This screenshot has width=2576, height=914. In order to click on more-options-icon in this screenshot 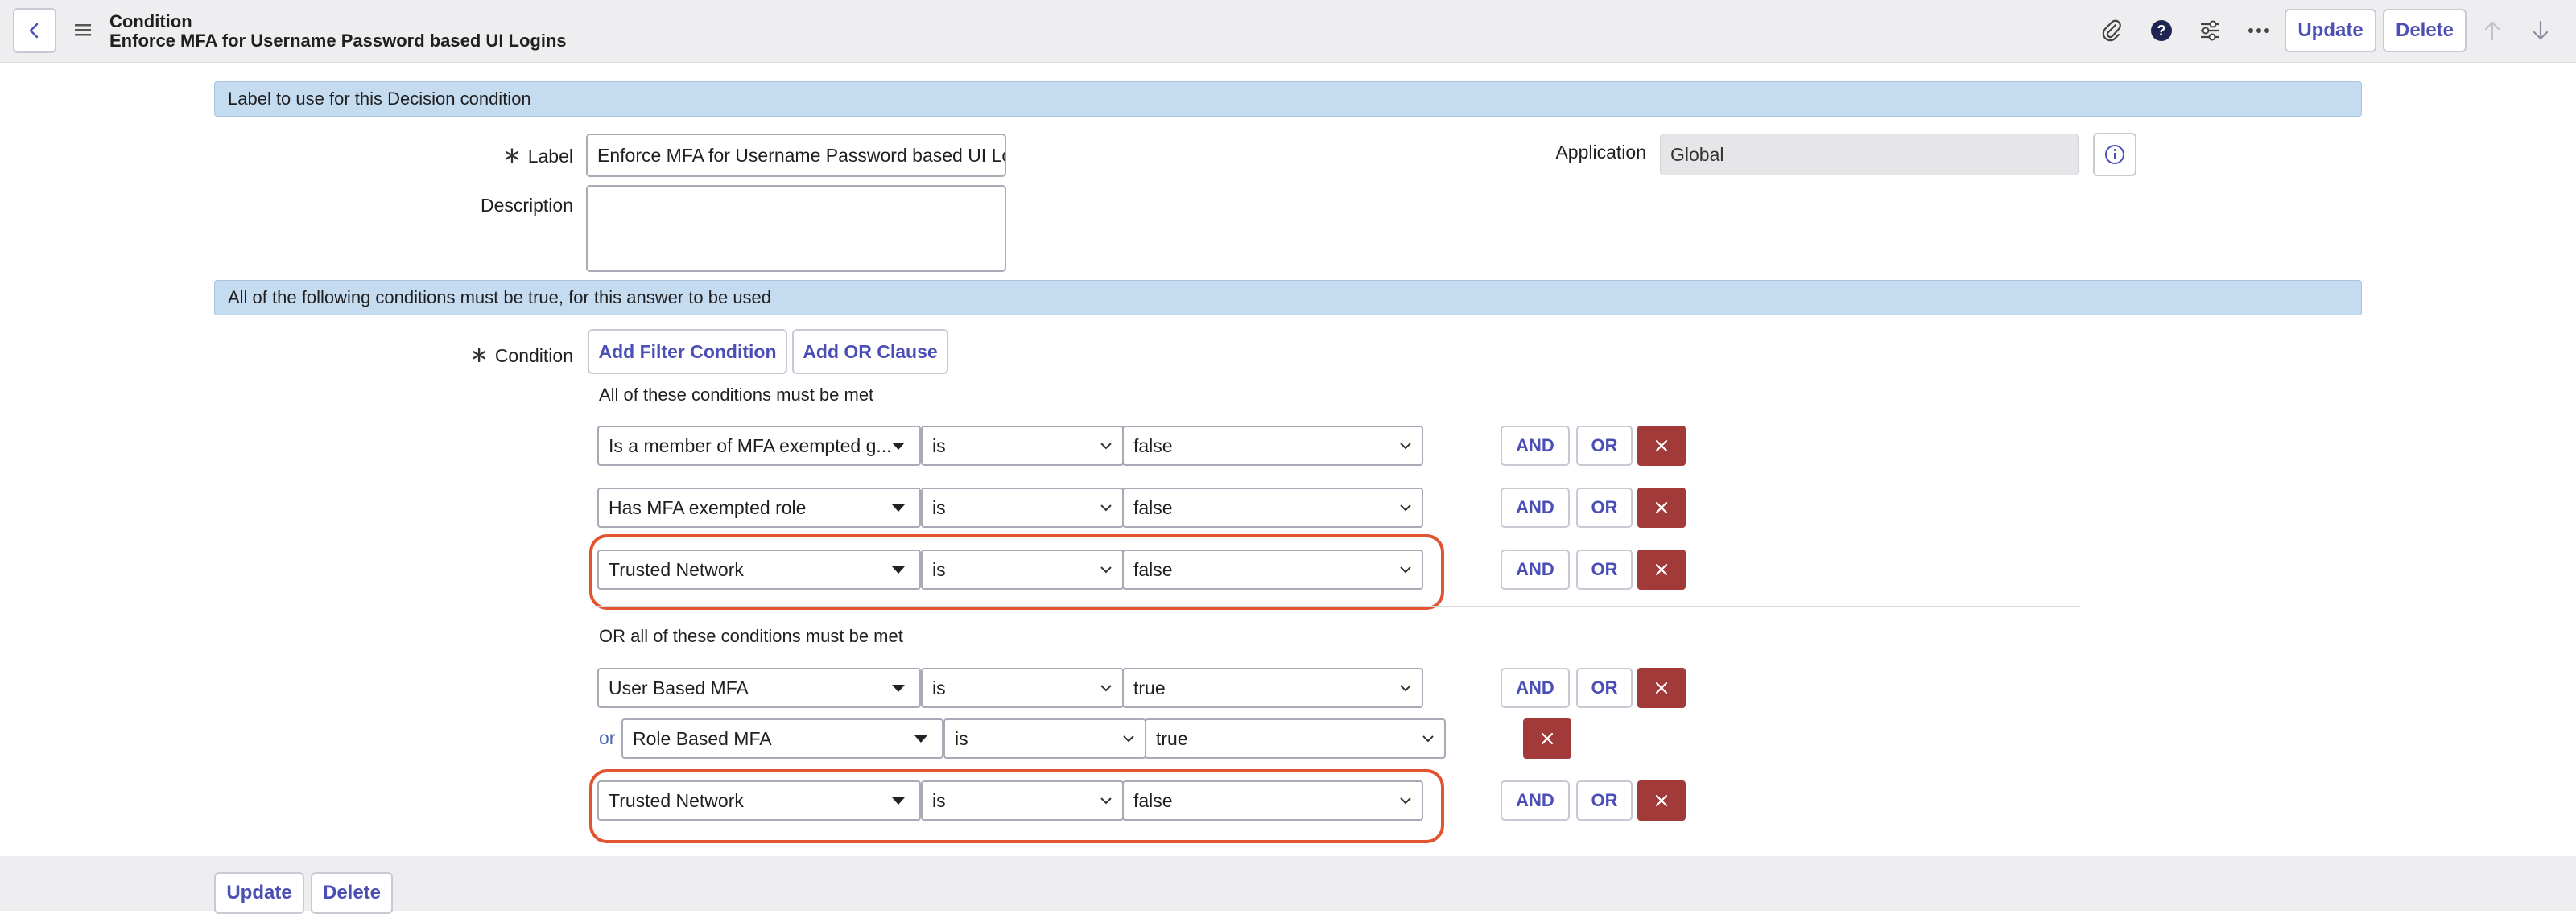, I will do `click(2259, 31)`.